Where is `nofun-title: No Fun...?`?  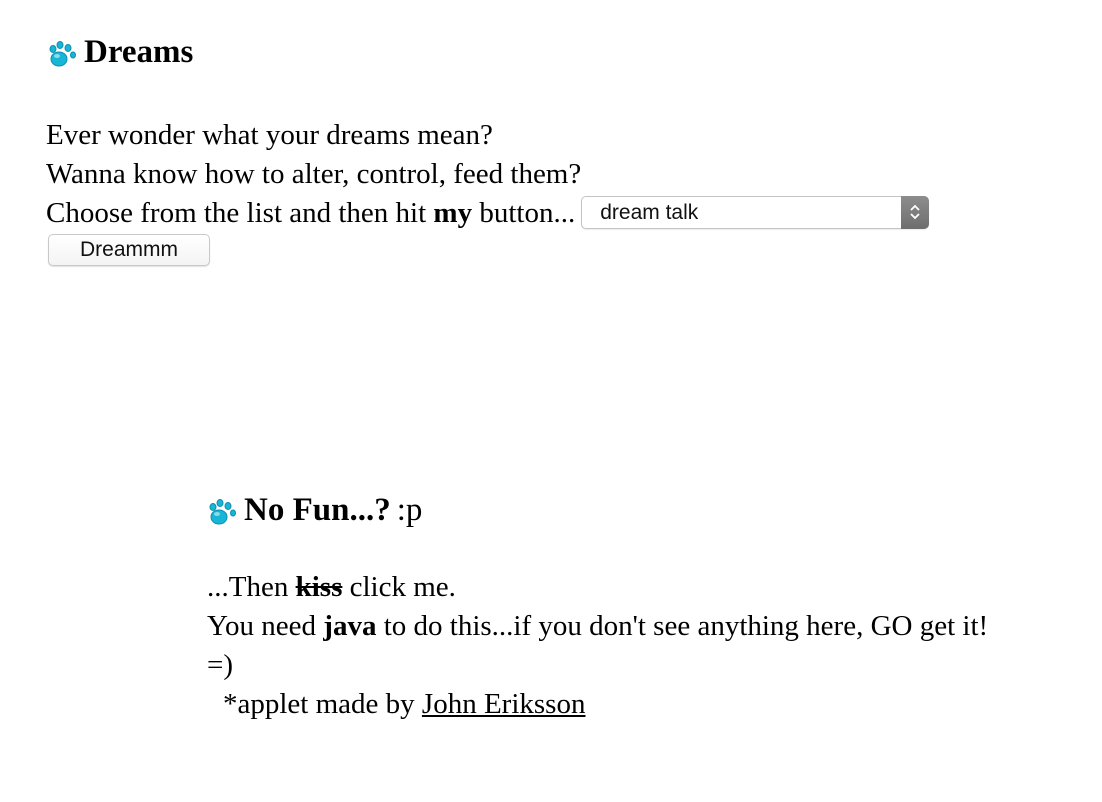
nofun-title: No Fun...? is located at coordinates (317, 510).